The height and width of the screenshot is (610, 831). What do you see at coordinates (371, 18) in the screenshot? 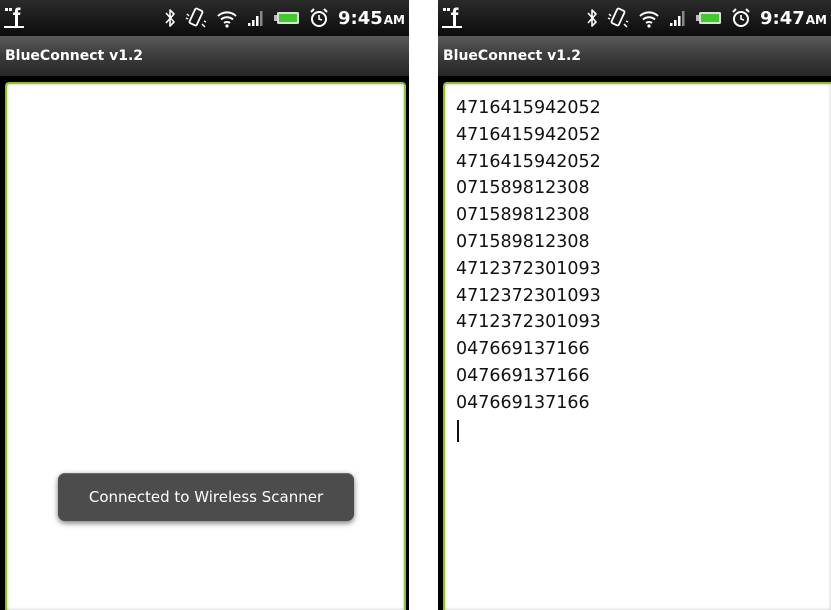
I see `status-clock: 9:45AM` at bounding box center [371, 18].